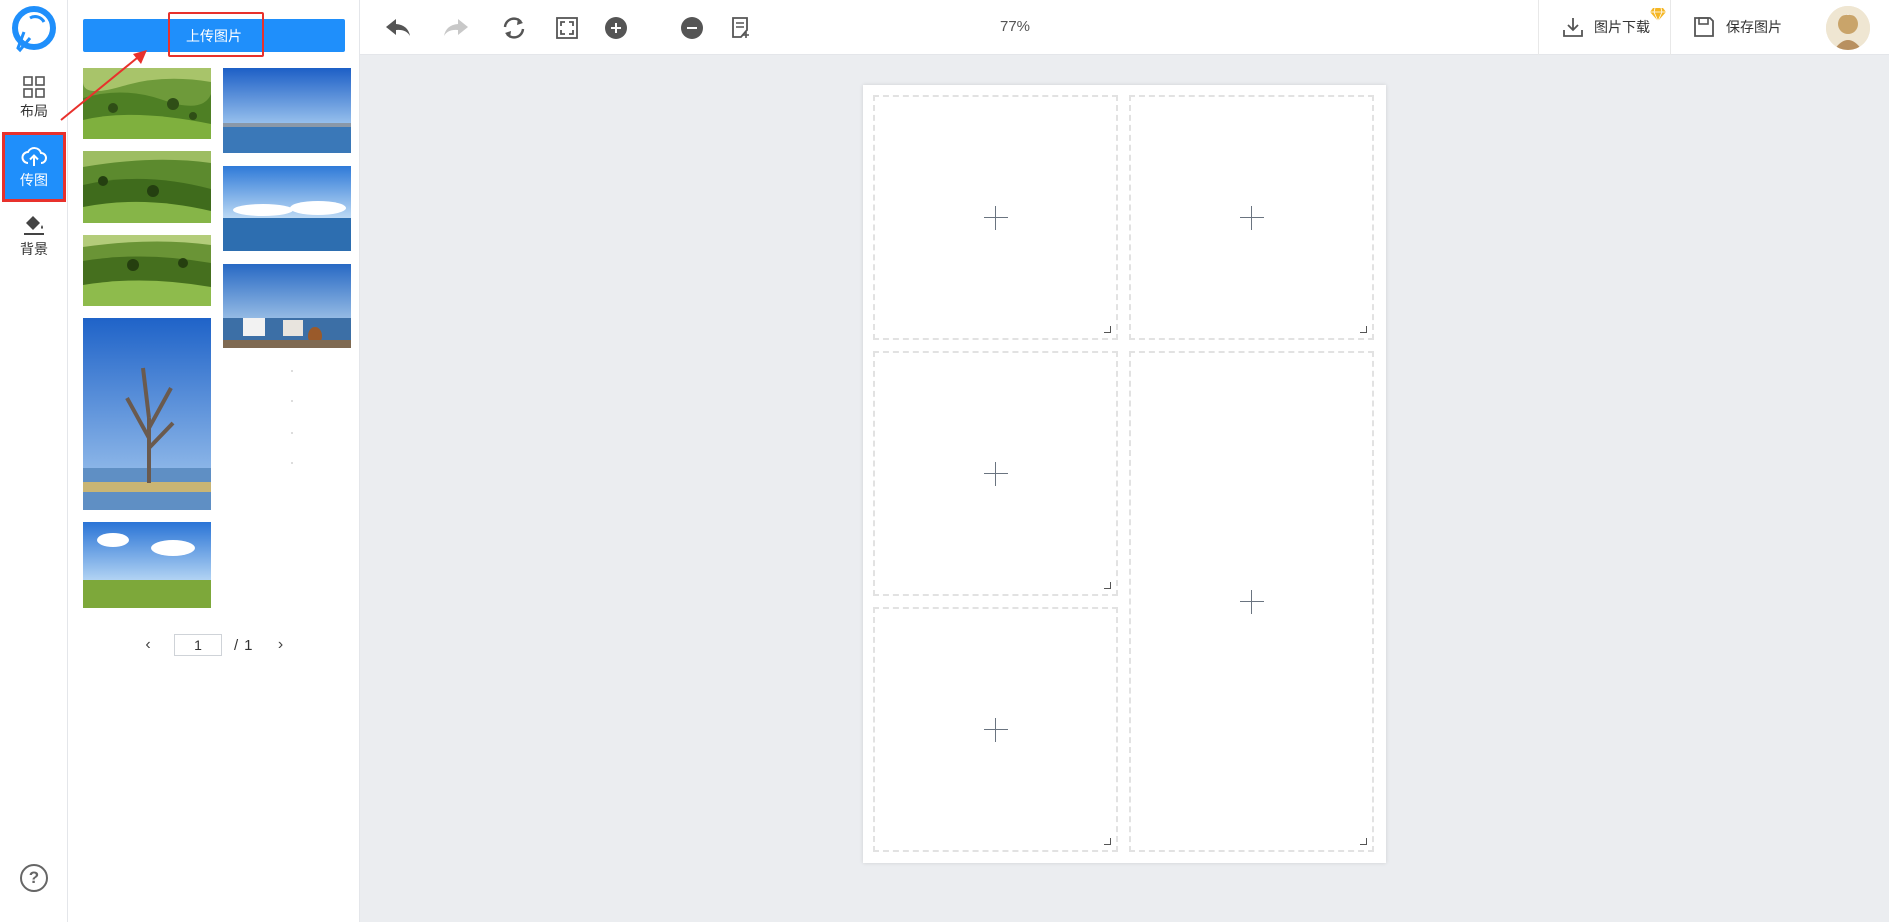 This screenshot has width=1889, height=922. What do you see at coordinates (287, 208) in the screenshot?
I see `thumbnail-lake-clouds` at bounding box center [287, 208].